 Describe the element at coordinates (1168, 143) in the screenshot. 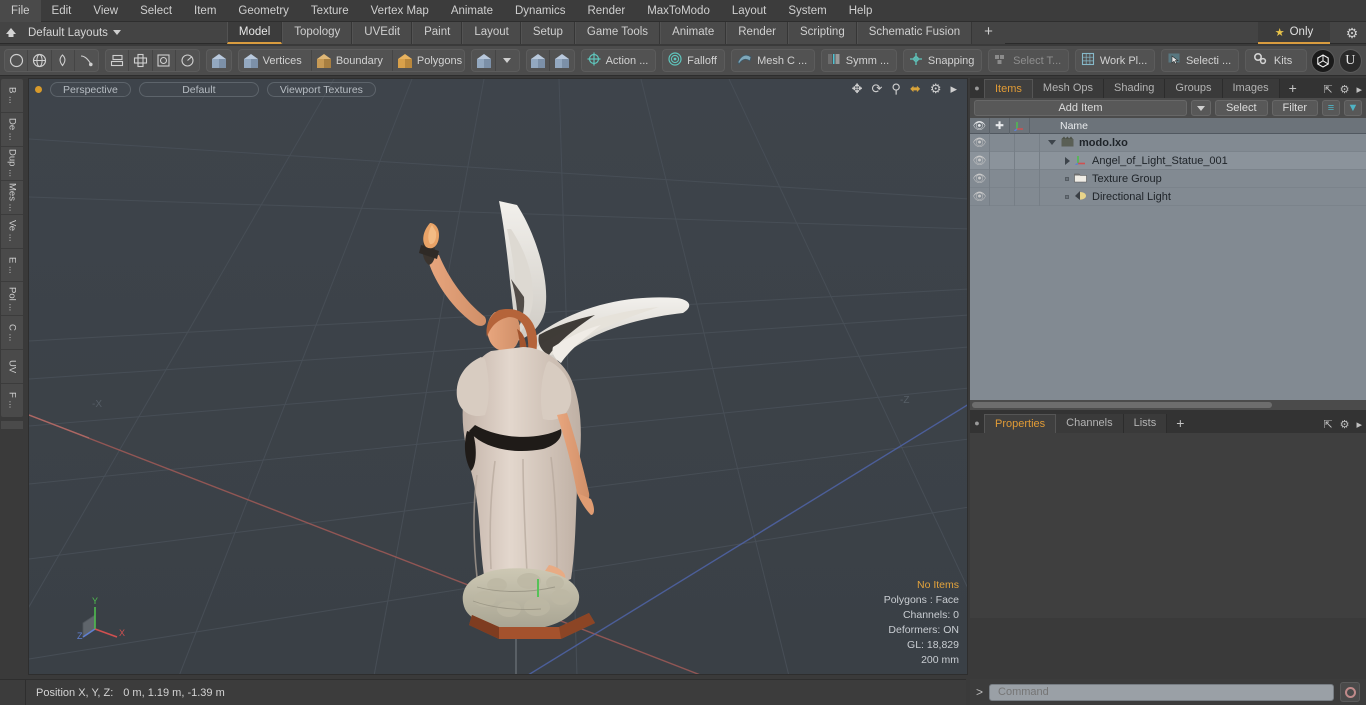

I see `table-row: 👁 modo.lxo` at that location.